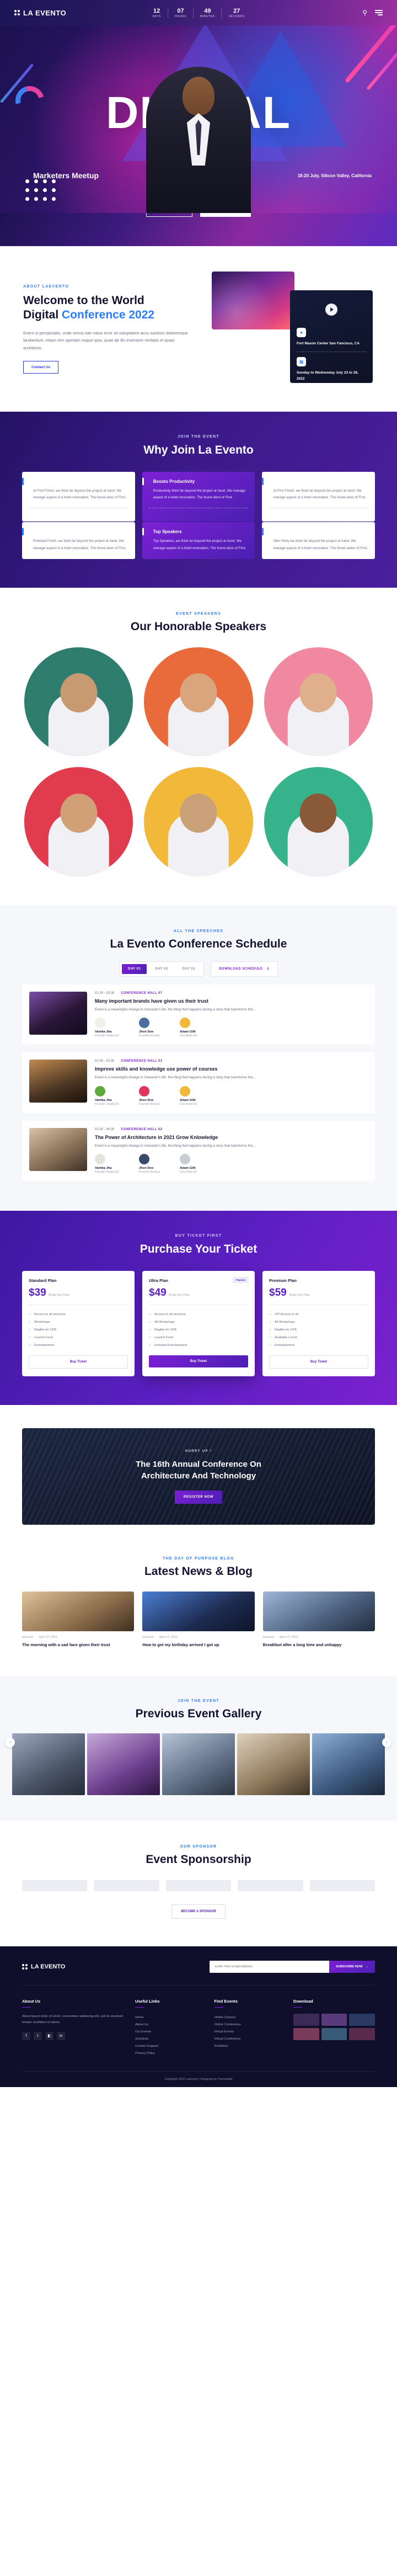  I want to click on subscribe-button: SUBSCRIBE NOW →, so click(352, 1967).